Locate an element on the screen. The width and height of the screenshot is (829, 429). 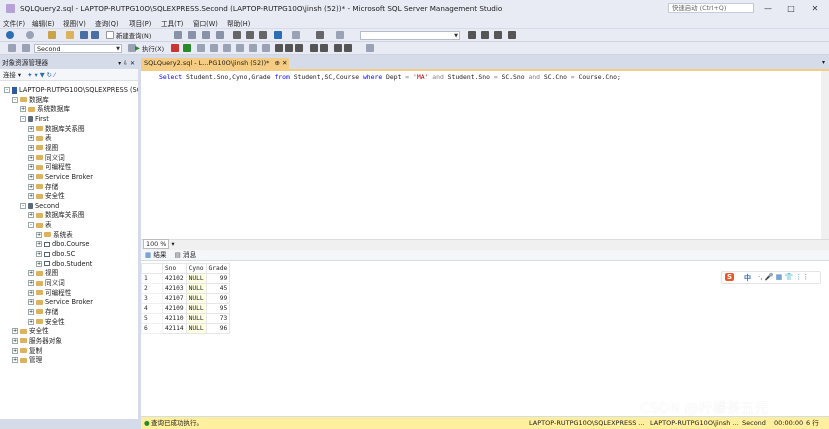
tab-overflow-icon: ▾ is located at coordinates (823, 62).